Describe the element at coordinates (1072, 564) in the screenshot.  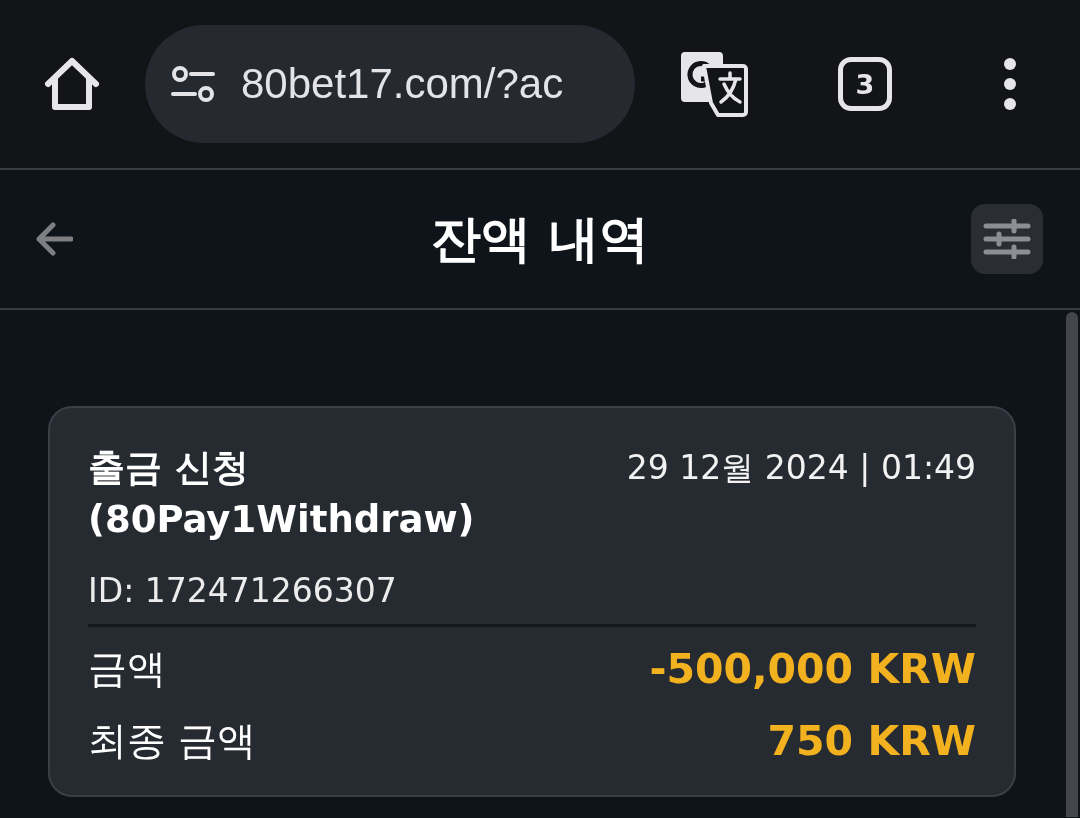
I see `scrollbar` at that location.